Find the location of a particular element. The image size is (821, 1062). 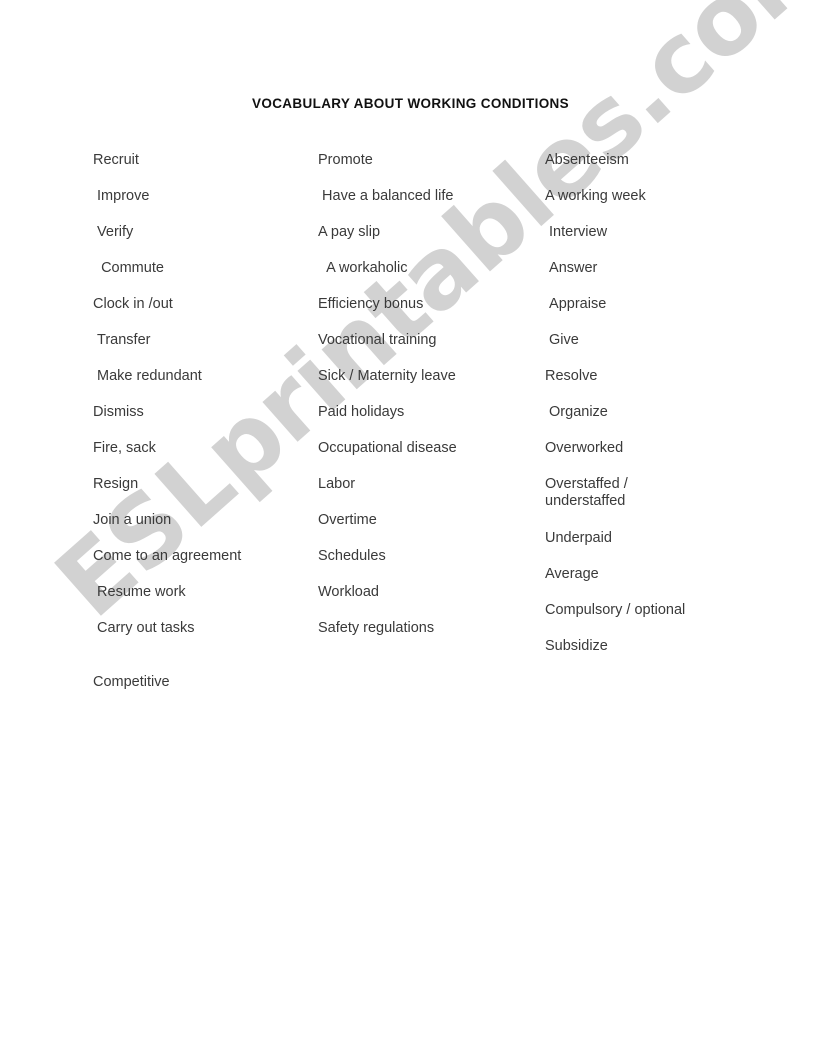

vocabulary-item: Overstaffed / understaffed is located at coordinates (586, 492).